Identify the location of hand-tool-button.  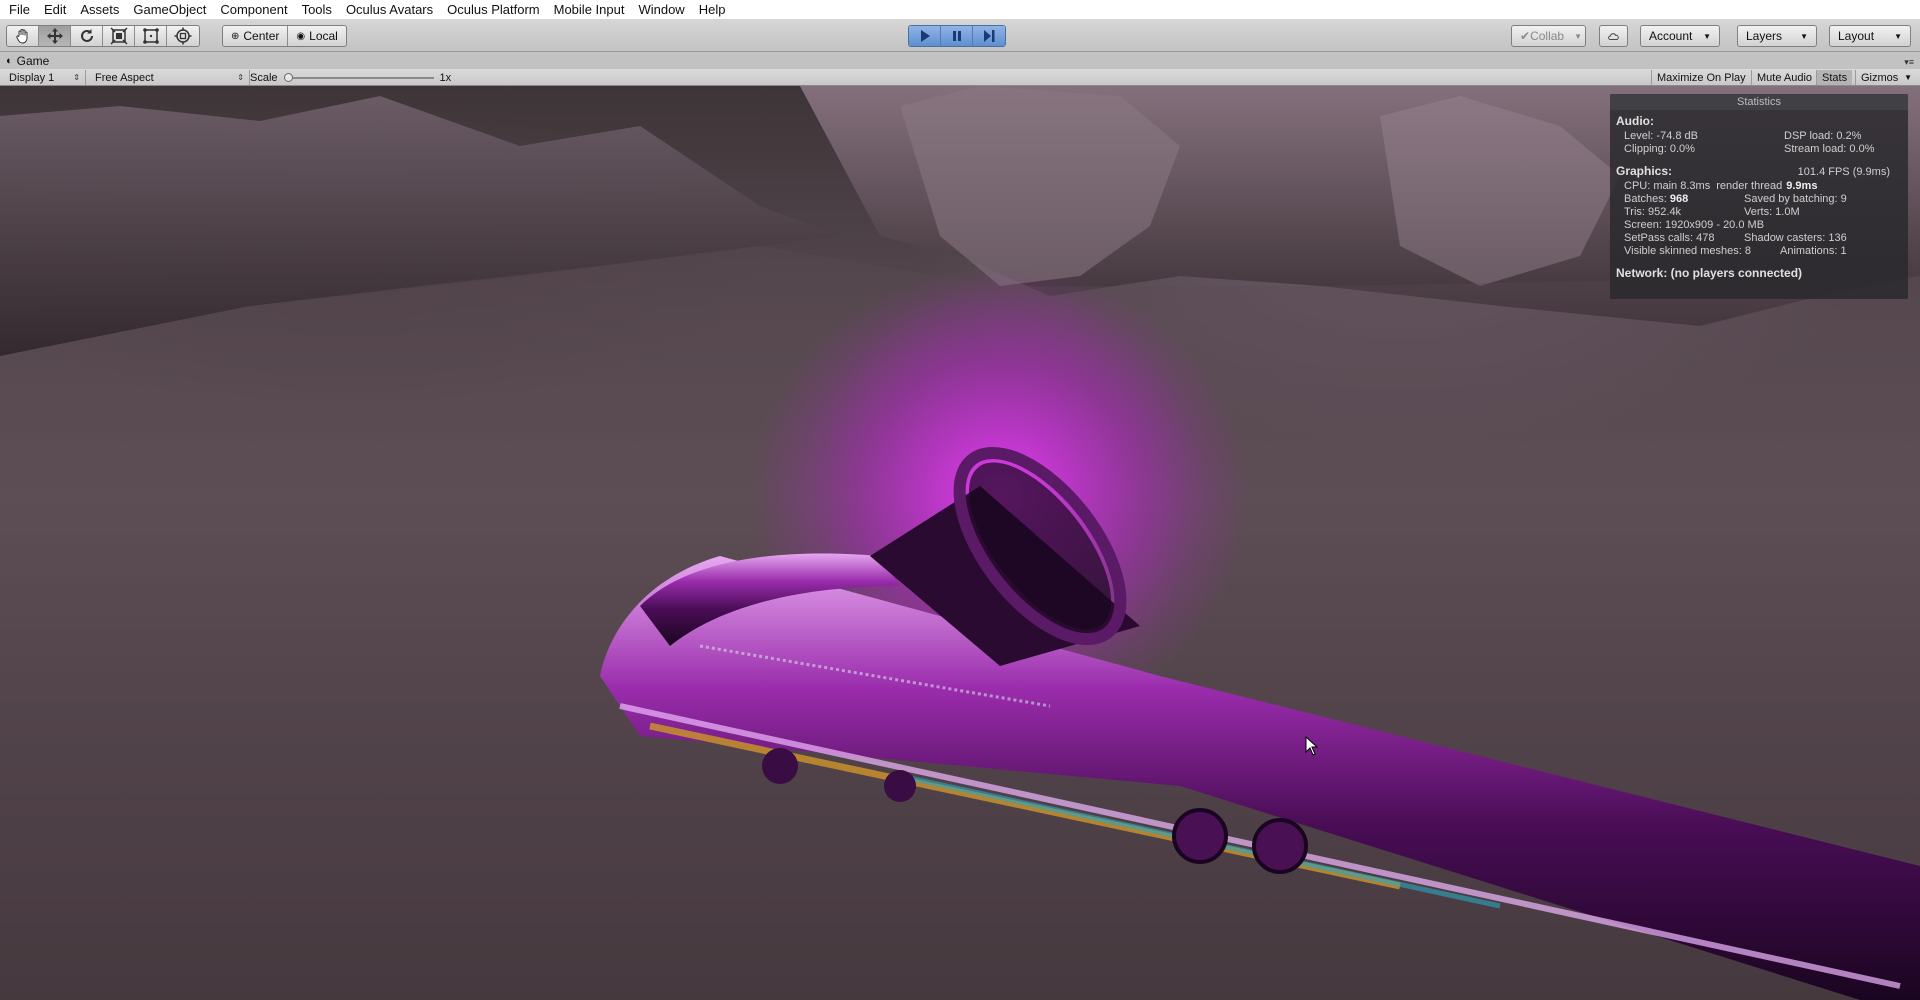
(23, 36).